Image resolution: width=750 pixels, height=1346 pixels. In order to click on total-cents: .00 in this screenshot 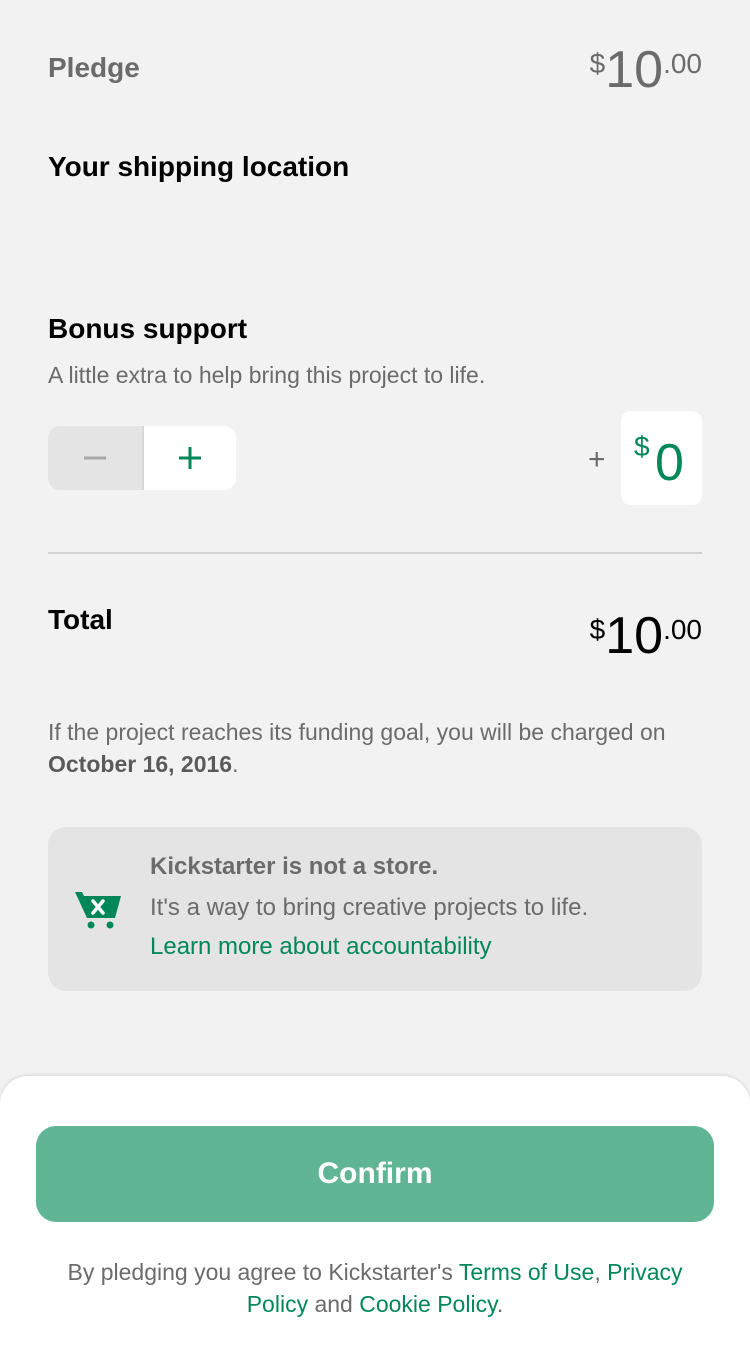, I will do `click(682, 629)`.